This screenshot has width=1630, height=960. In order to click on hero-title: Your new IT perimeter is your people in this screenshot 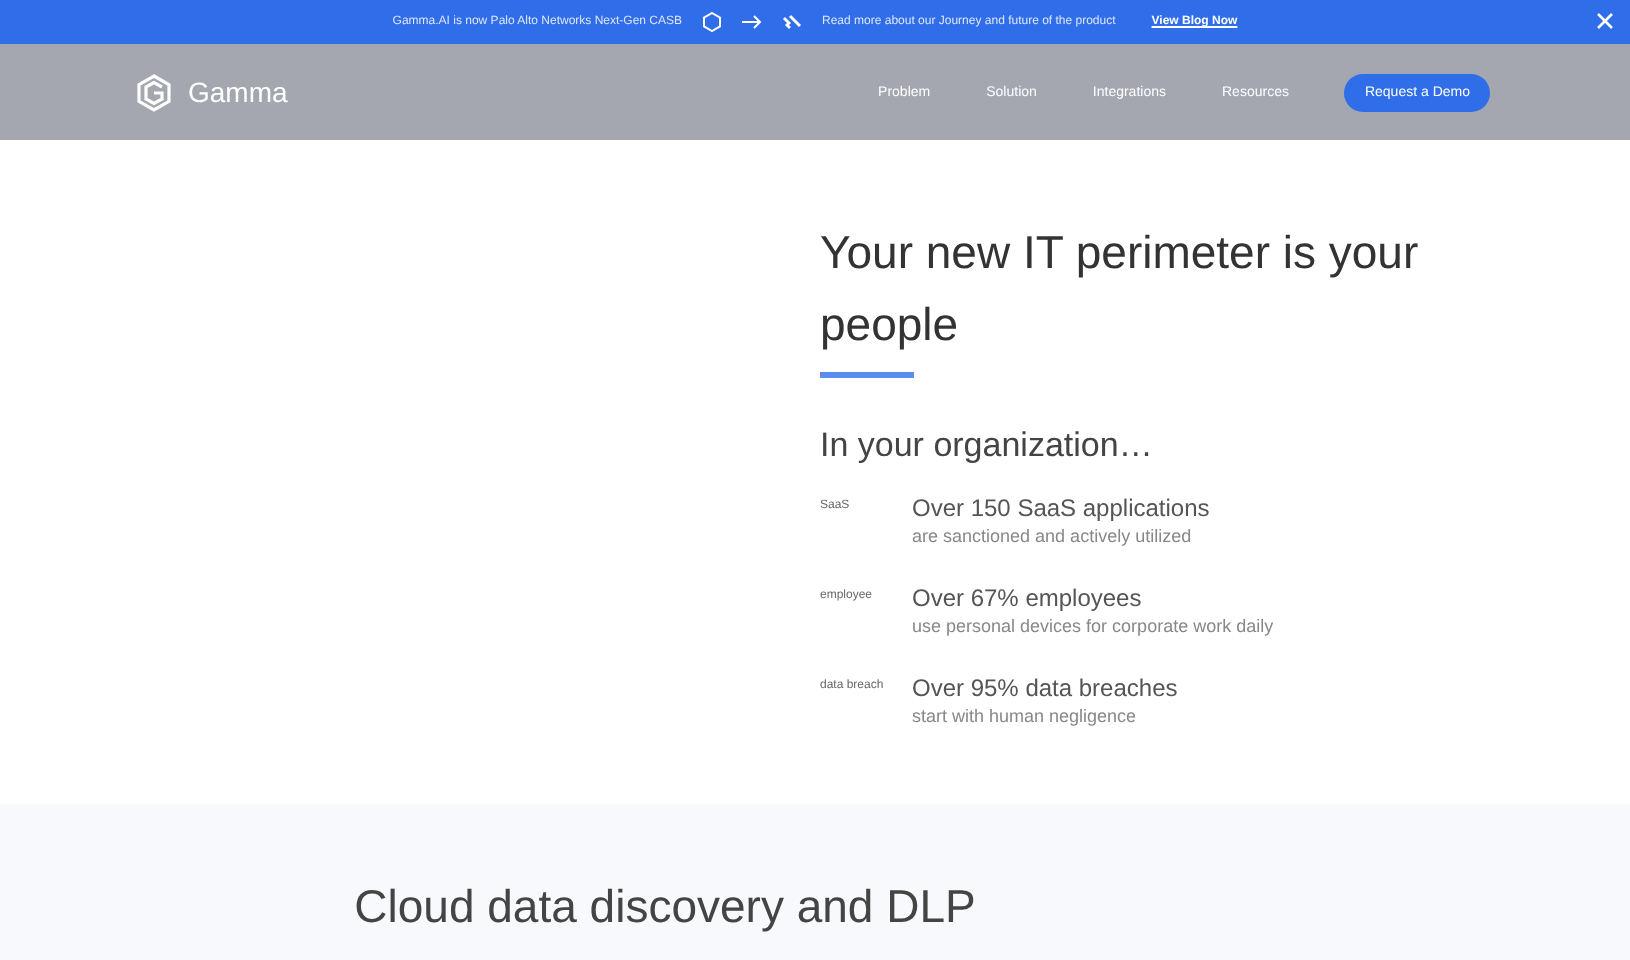, I will do `click(1120, 289)`.